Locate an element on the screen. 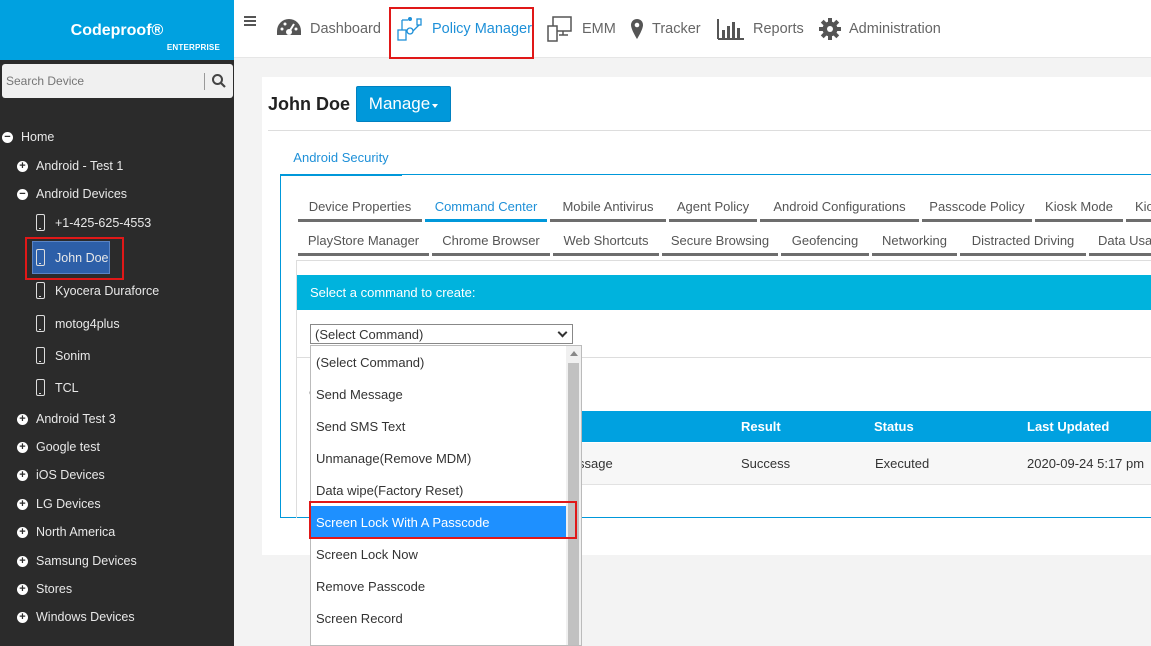 The image size is (1151, 646). dropdown-scrollbar is located at coordinates (573, 495).